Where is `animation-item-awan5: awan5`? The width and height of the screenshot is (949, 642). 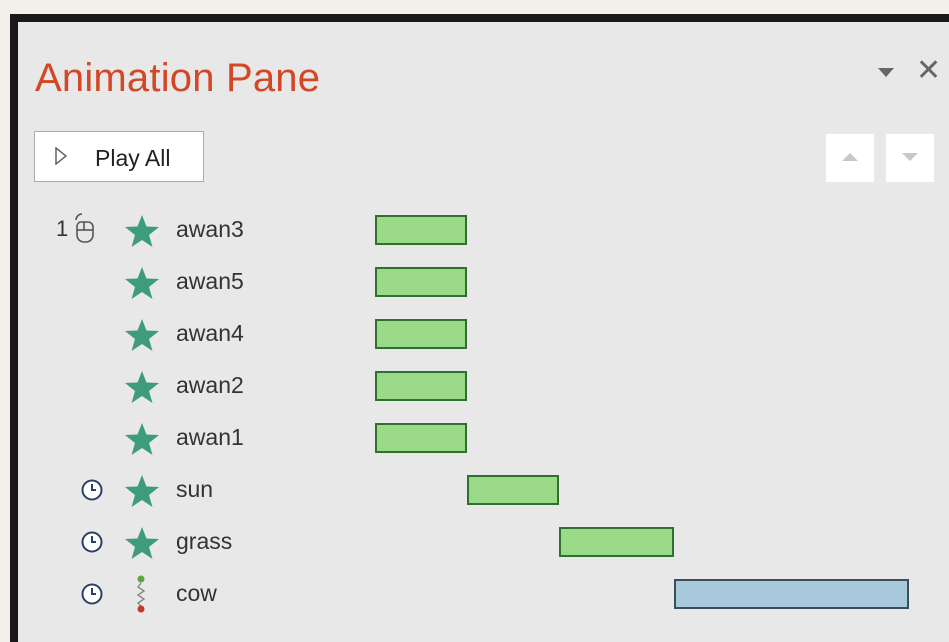 animation-item-awan5: awan5 is located at coordinates (483, 280).